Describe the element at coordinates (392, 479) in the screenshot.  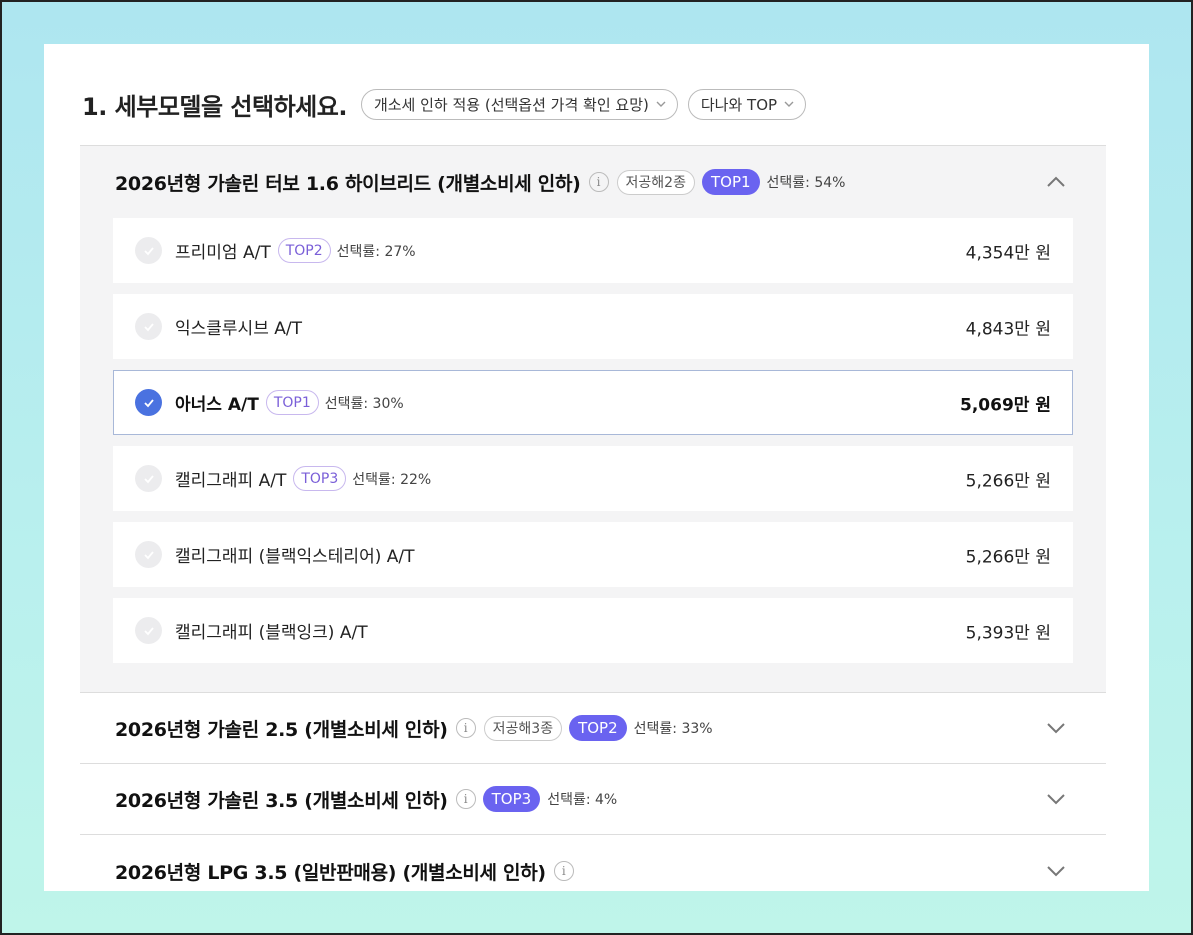
I see `trim-selection-rate: 선택률: 22%` at that location.